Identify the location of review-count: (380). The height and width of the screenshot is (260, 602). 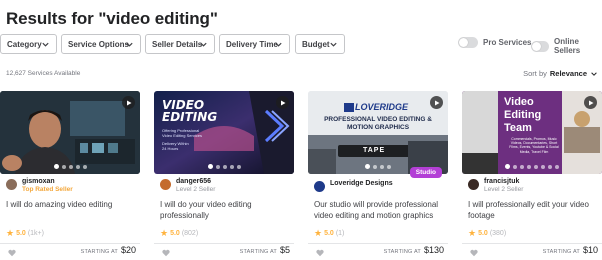
(498, 233).